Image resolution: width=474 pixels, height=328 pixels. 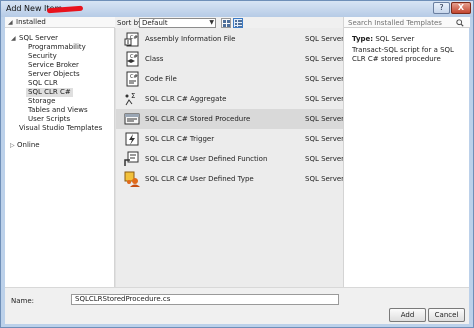 I want to click on item-name: Code File, so click(x=161, y=79).